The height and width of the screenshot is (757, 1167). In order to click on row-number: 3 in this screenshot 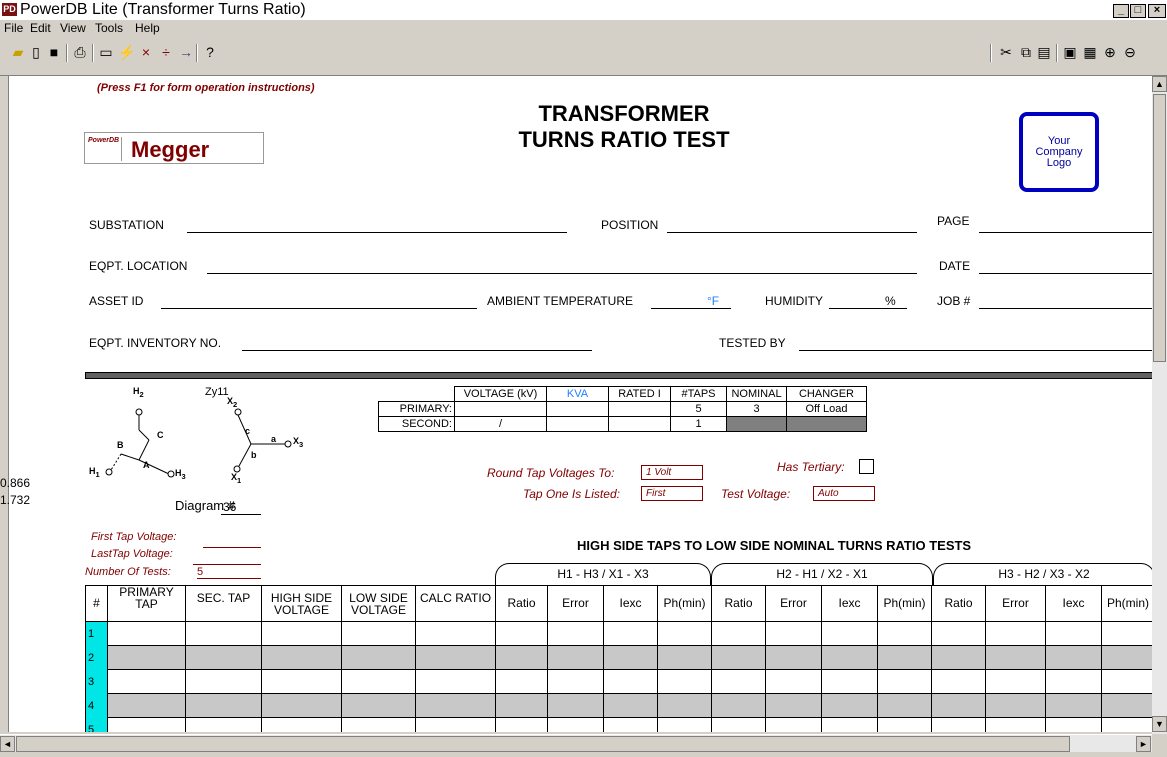, I will do `click(97, 682)`.